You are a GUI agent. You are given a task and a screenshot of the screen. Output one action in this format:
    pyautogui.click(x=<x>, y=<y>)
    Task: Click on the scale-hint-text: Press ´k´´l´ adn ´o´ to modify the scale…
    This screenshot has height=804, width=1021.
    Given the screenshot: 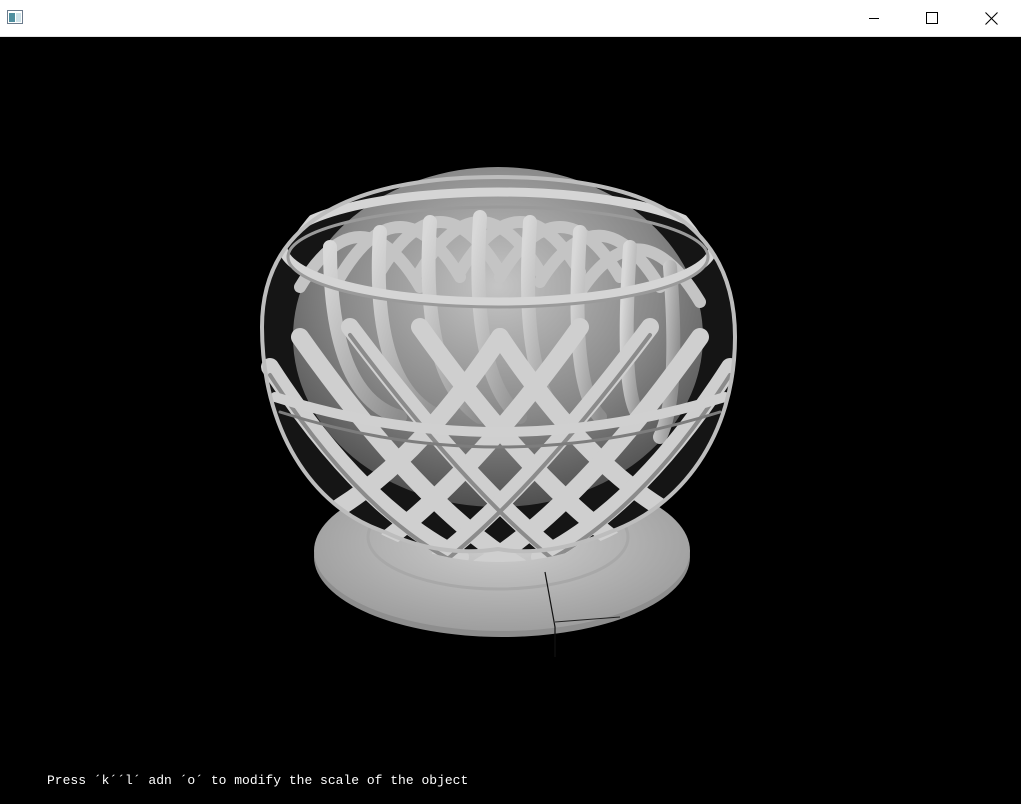 What is the action you would take?
    pyautogui.click(x=258, y=780)
    